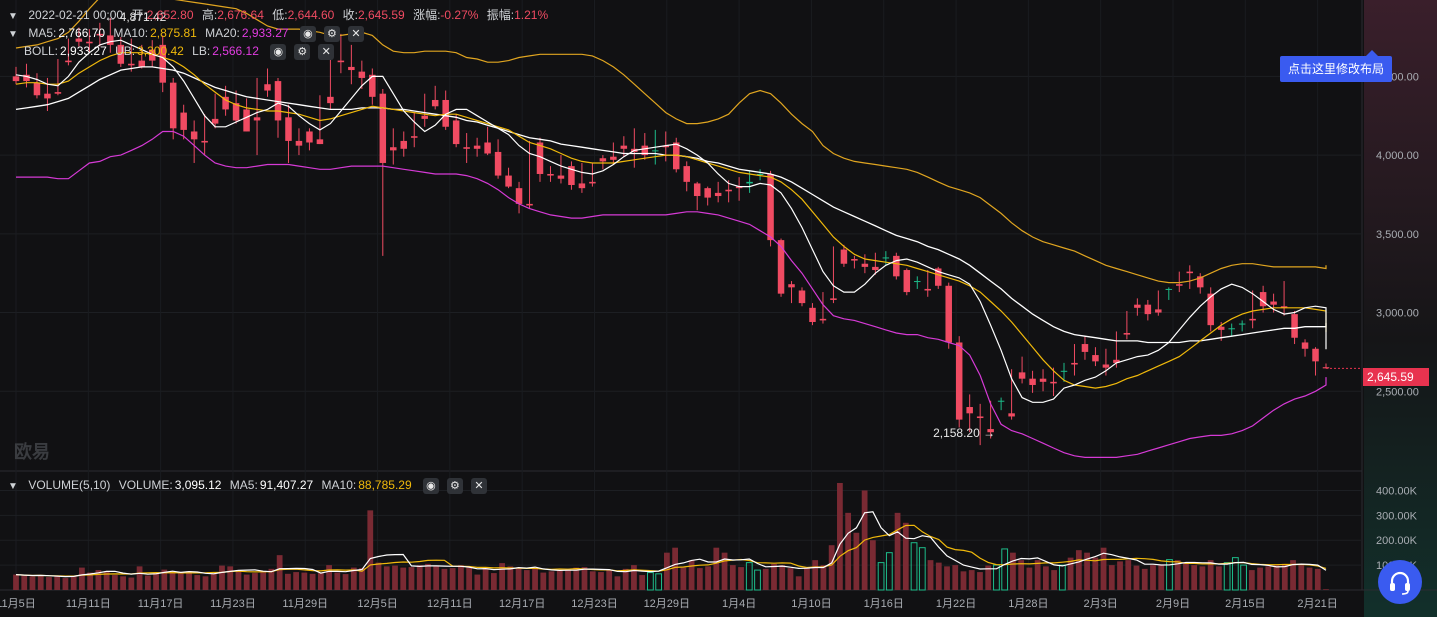  I want to click on boll-label: BOLL:, so click(41, 51).